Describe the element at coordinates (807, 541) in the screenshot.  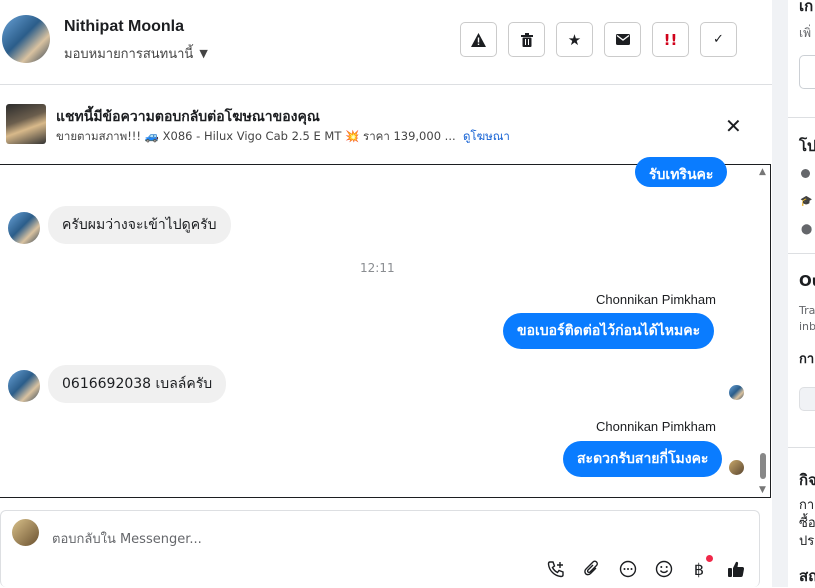
I see `panel-text: ประ` at that location.